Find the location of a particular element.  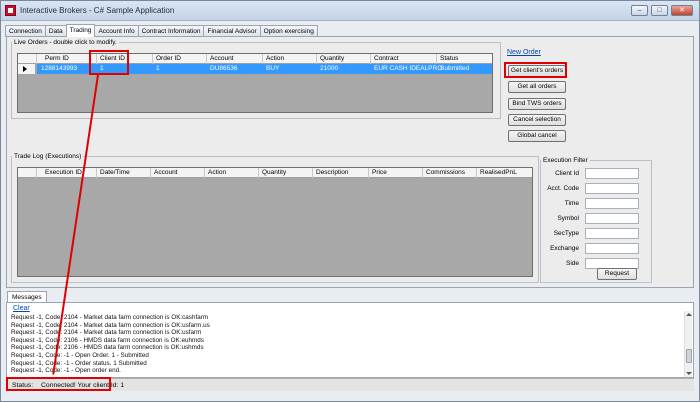

cancel-selection-button: Cancel selection is located at coordinates (537, 120).